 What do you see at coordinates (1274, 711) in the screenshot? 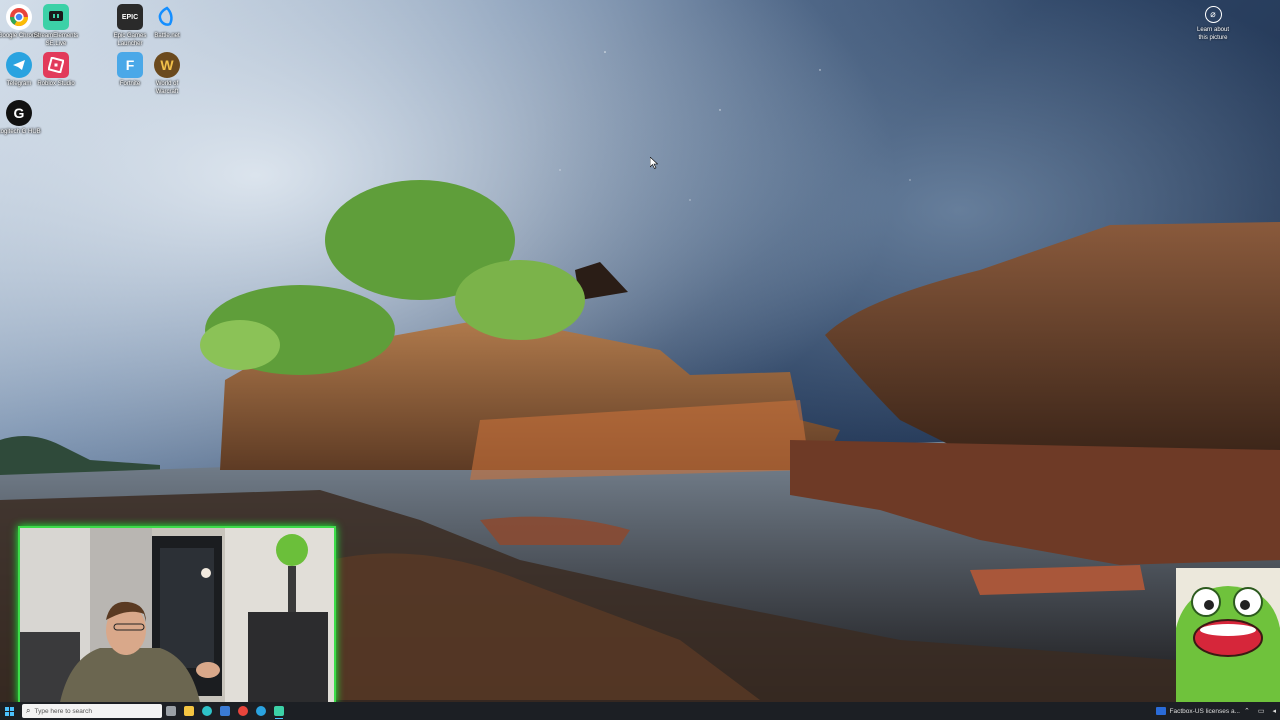
I see `tray-volume-icon: ◂` at bounding box center [1274, 711].